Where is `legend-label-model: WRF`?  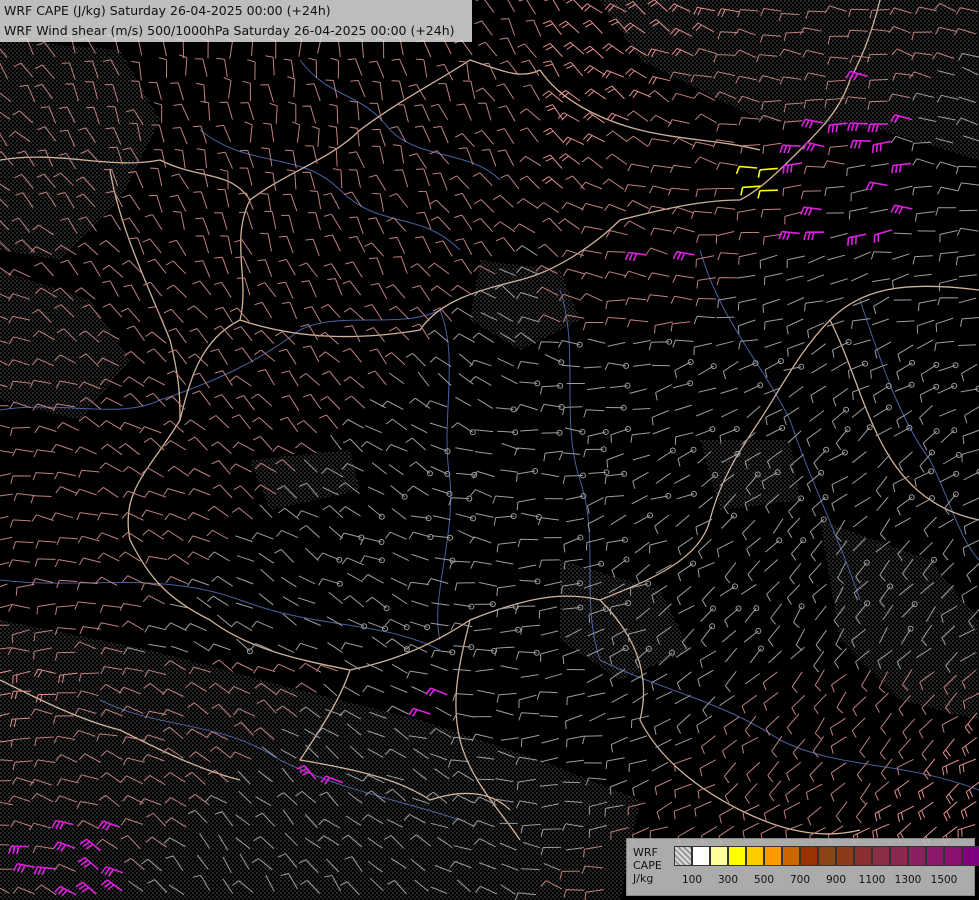
legend-label-model: WRF is located at coordinates (645, 852).